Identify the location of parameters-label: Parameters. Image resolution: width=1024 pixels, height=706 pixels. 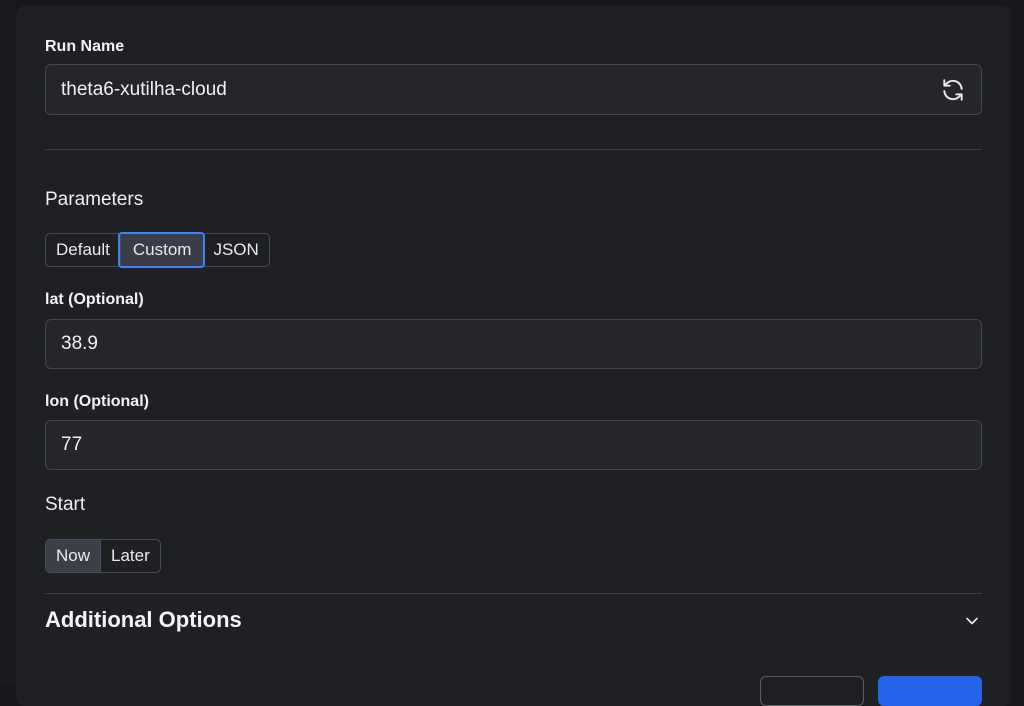
(94, 199).